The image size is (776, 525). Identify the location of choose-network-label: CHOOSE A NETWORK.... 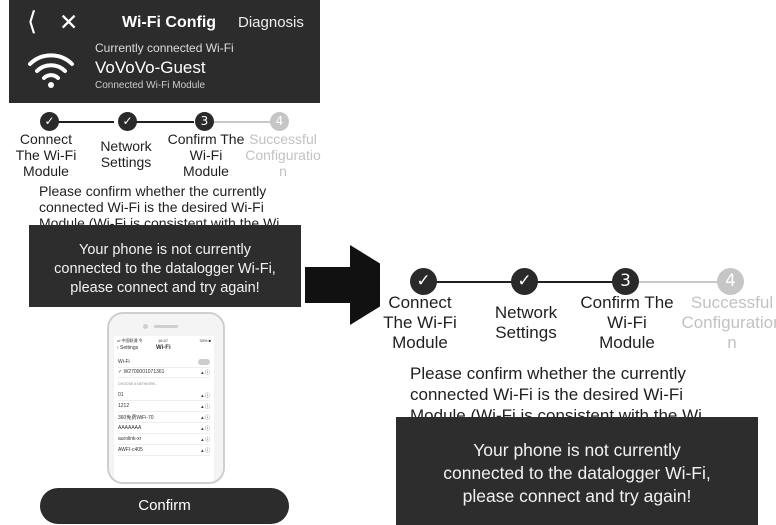
(138, 384).